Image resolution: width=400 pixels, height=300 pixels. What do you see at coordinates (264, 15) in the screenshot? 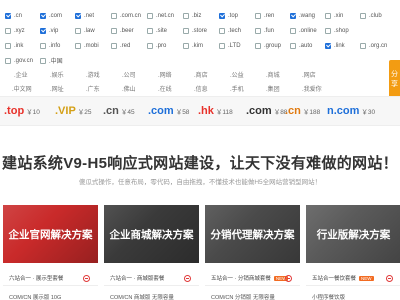
I see `domain-option: .ren` at bounding box center [264, 15].